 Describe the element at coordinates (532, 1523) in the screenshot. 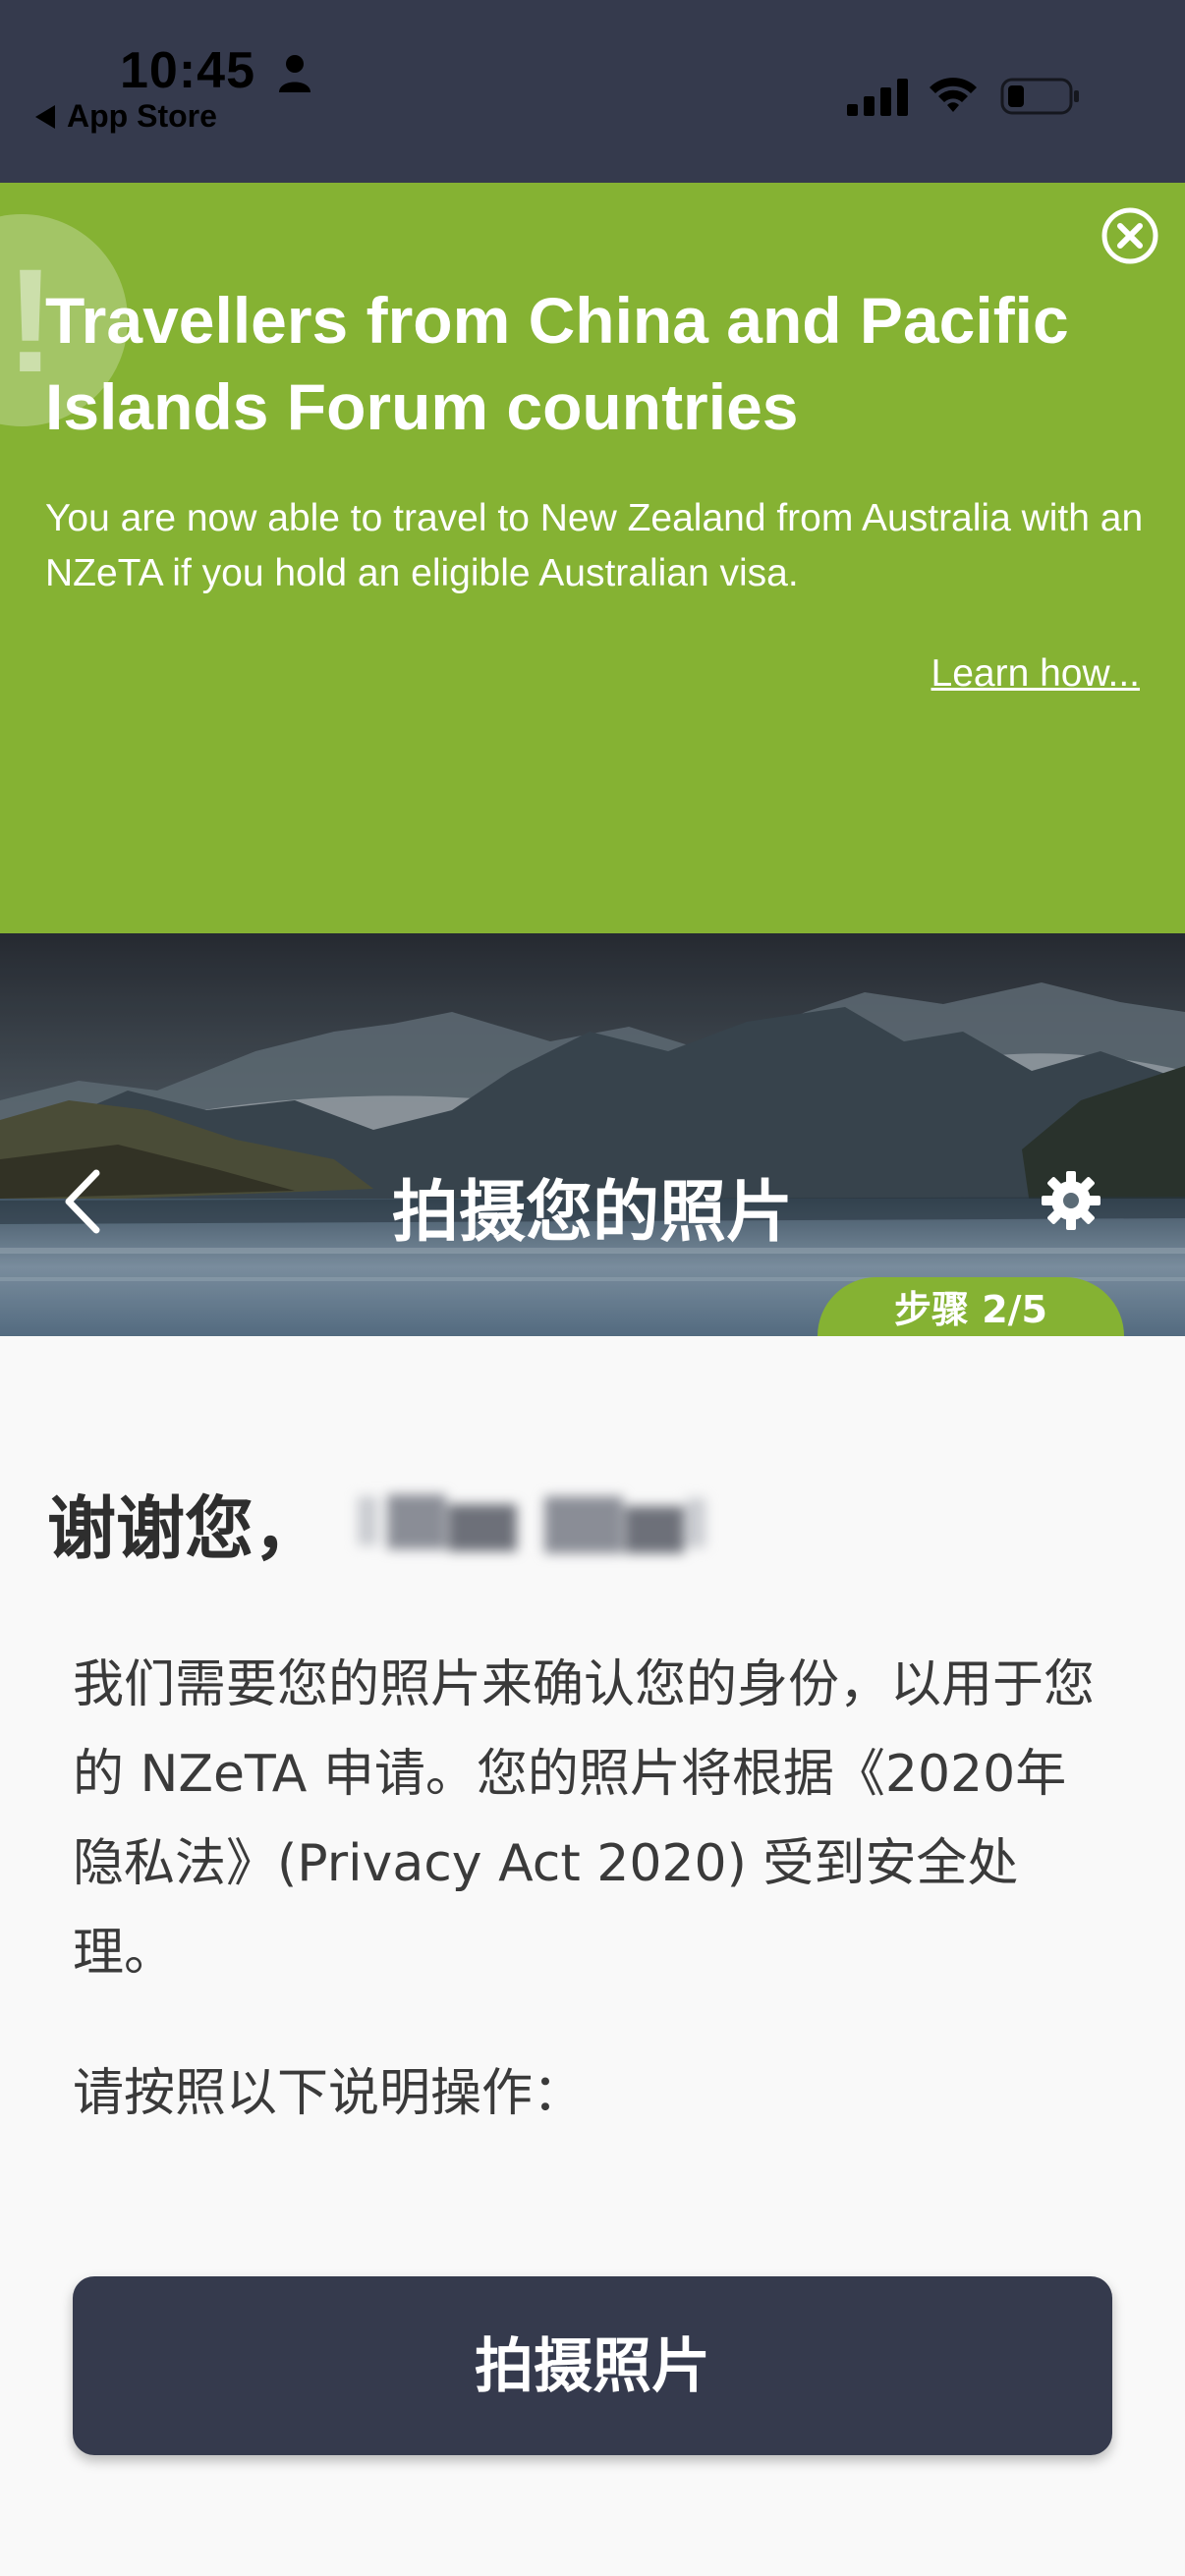

I see `redacted-name` at that location.